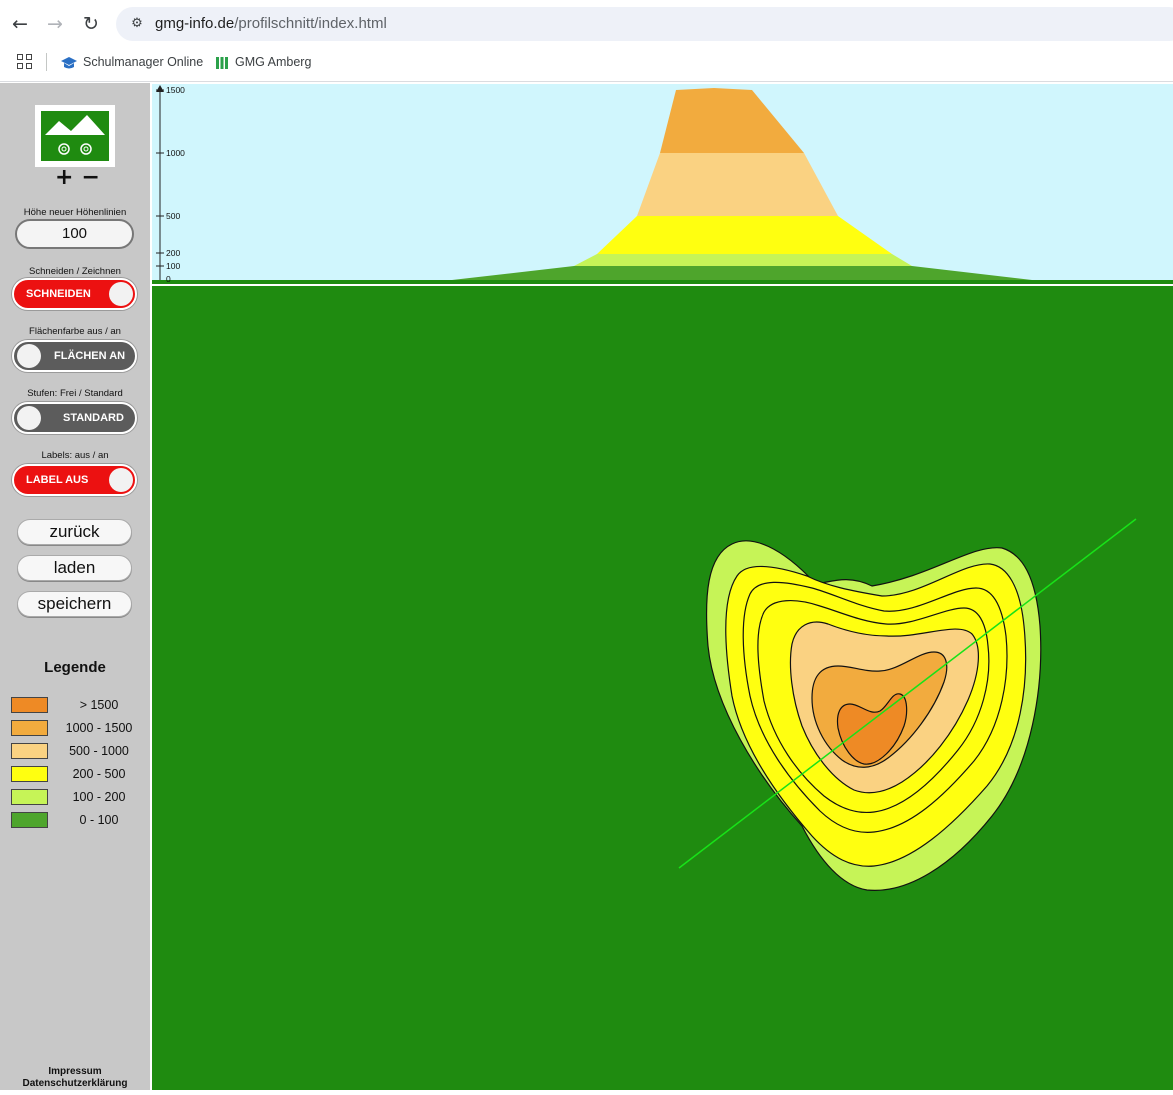 The width and height of the screenshot is (1173, 1095). Describe the element at coordinates (175, 153) in the screenshot. I see `axis-tick-1000: 1000` at that location.